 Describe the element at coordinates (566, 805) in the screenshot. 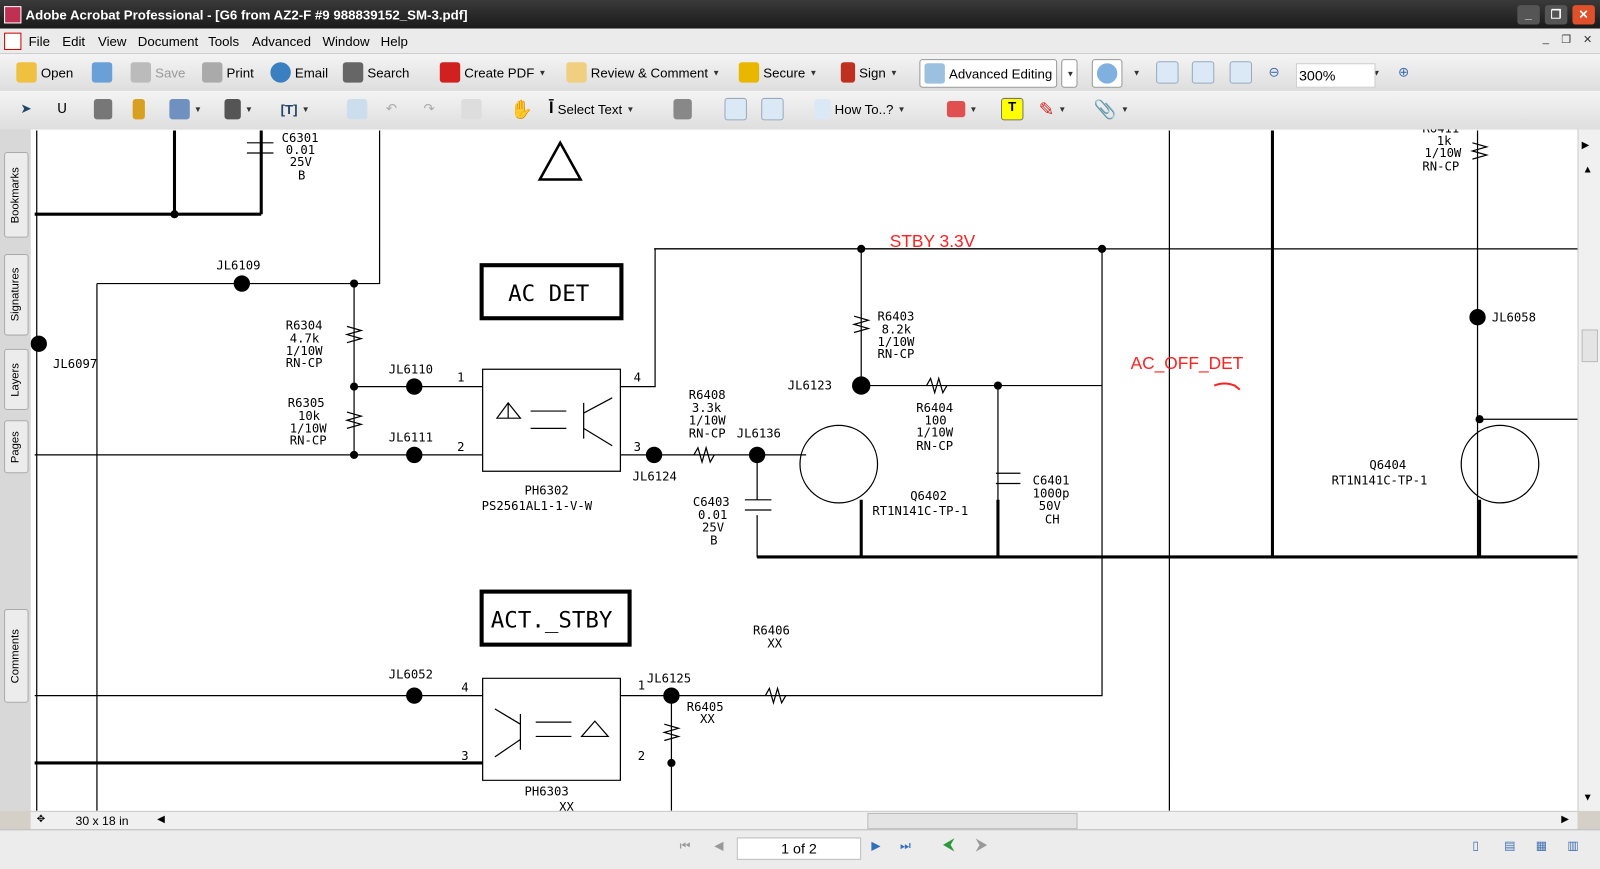

I see `component-label: XX` at that location.